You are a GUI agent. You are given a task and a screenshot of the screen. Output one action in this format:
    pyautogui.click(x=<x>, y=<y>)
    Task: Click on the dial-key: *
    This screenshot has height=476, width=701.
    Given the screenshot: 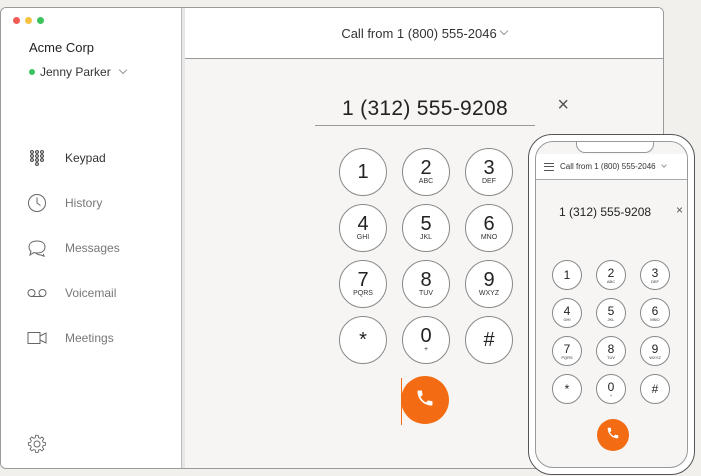 What is the action you would take?
    pyautogui.click(x=363, y=340)
    